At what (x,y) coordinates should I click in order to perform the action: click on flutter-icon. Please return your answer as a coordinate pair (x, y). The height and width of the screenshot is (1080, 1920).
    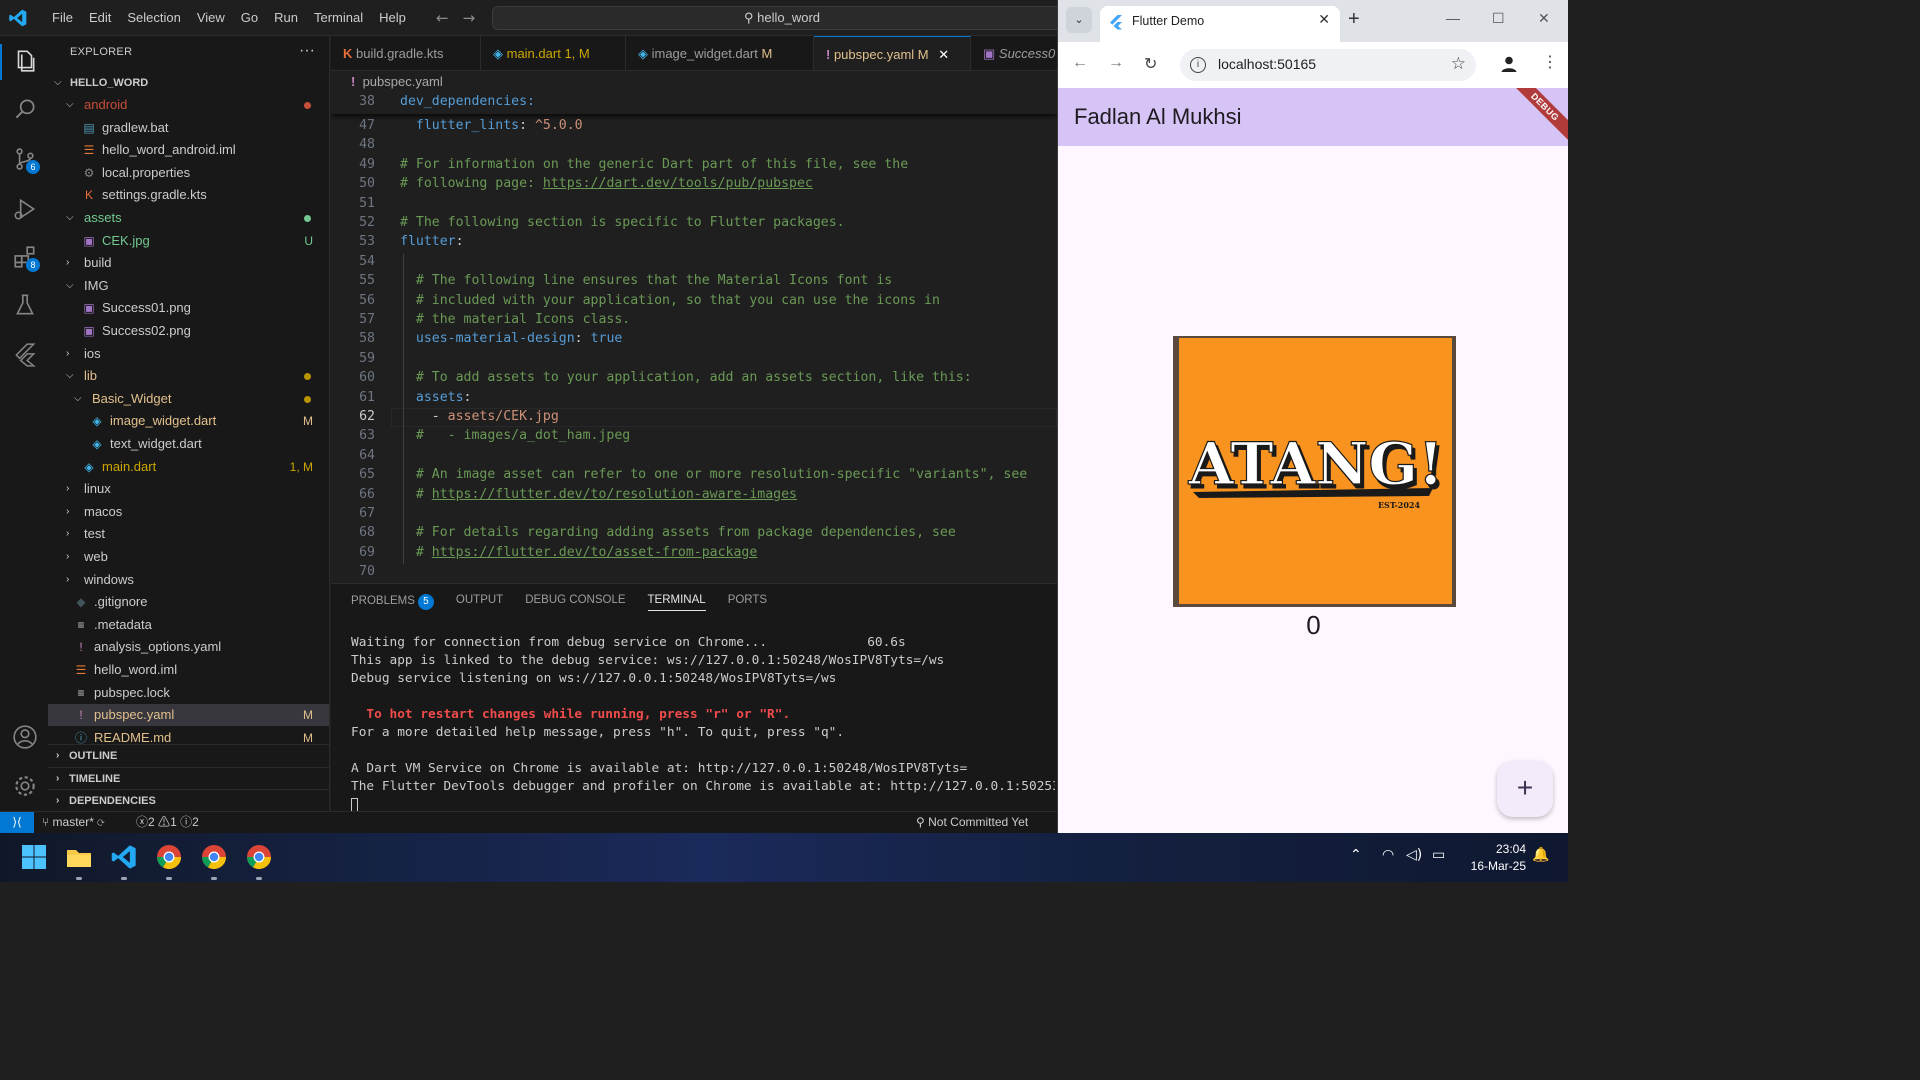
    Looking at the image, I should click on (25, 355).